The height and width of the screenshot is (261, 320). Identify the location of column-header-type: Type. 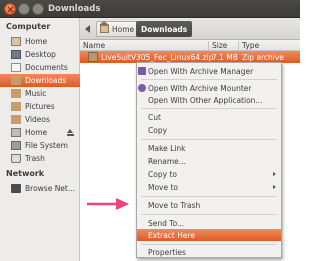
(250, 45).